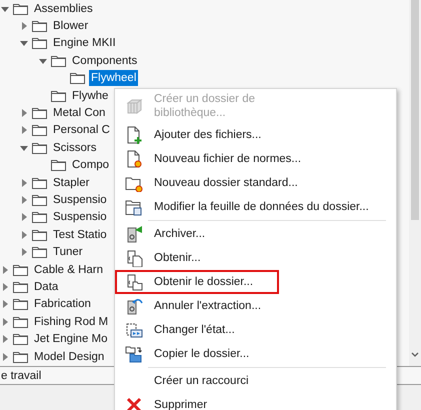 Image resolution: width=421 pixels, height=410 pixels. I want to click on tree-item: Fabrication, so click(62, 304).